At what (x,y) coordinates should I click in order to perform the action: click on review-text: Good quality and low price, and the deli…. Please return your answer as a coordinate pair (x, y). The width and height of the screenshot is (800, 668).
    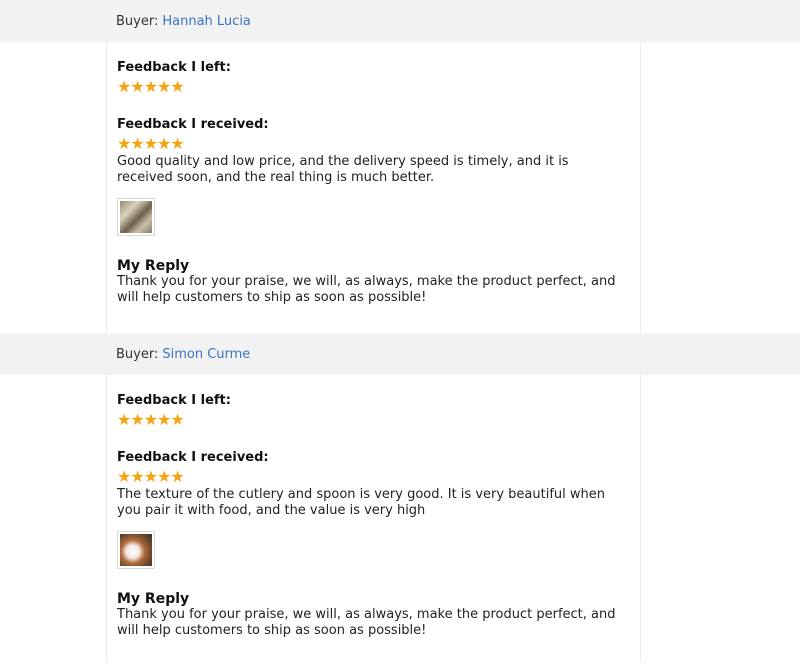
    Looking at the image, I should click on (343, 169).